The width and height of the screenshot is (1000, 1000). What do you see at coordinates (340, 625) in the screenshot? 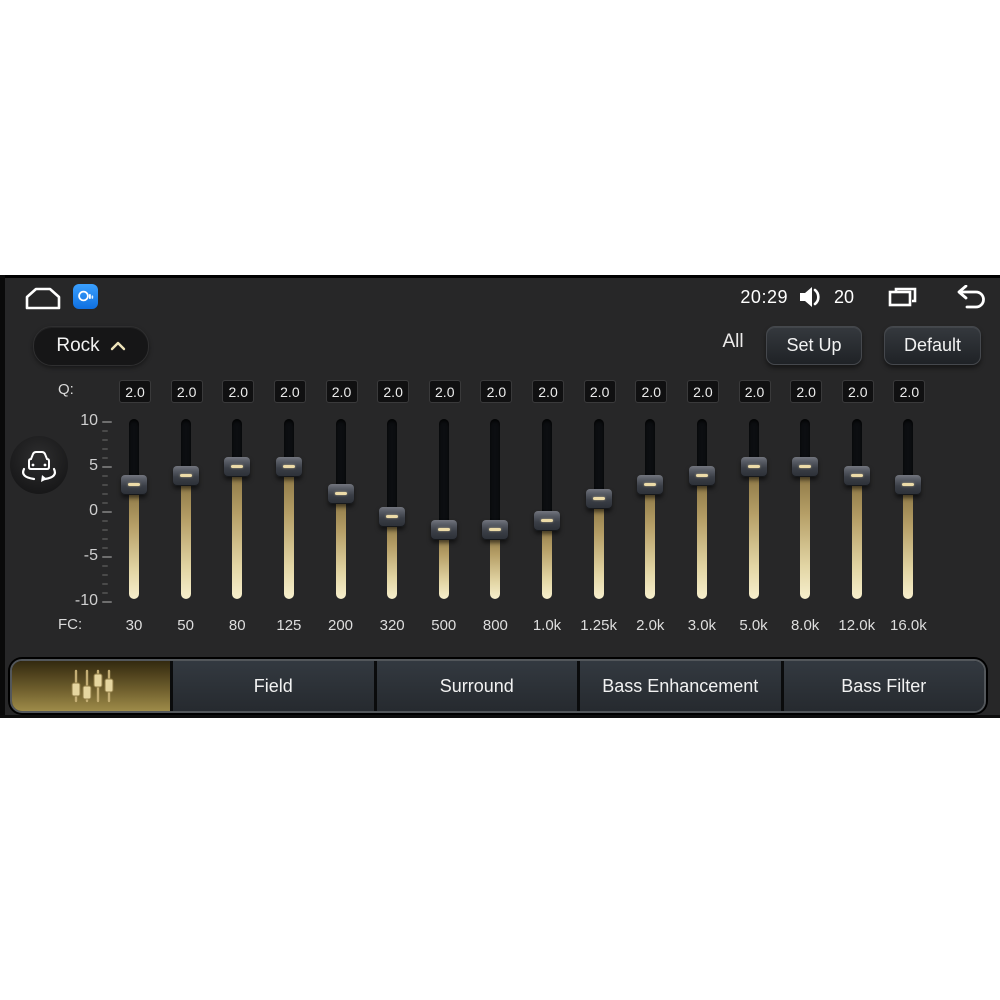
I see `band-frequency: 200` at bounding box center [340, 625].